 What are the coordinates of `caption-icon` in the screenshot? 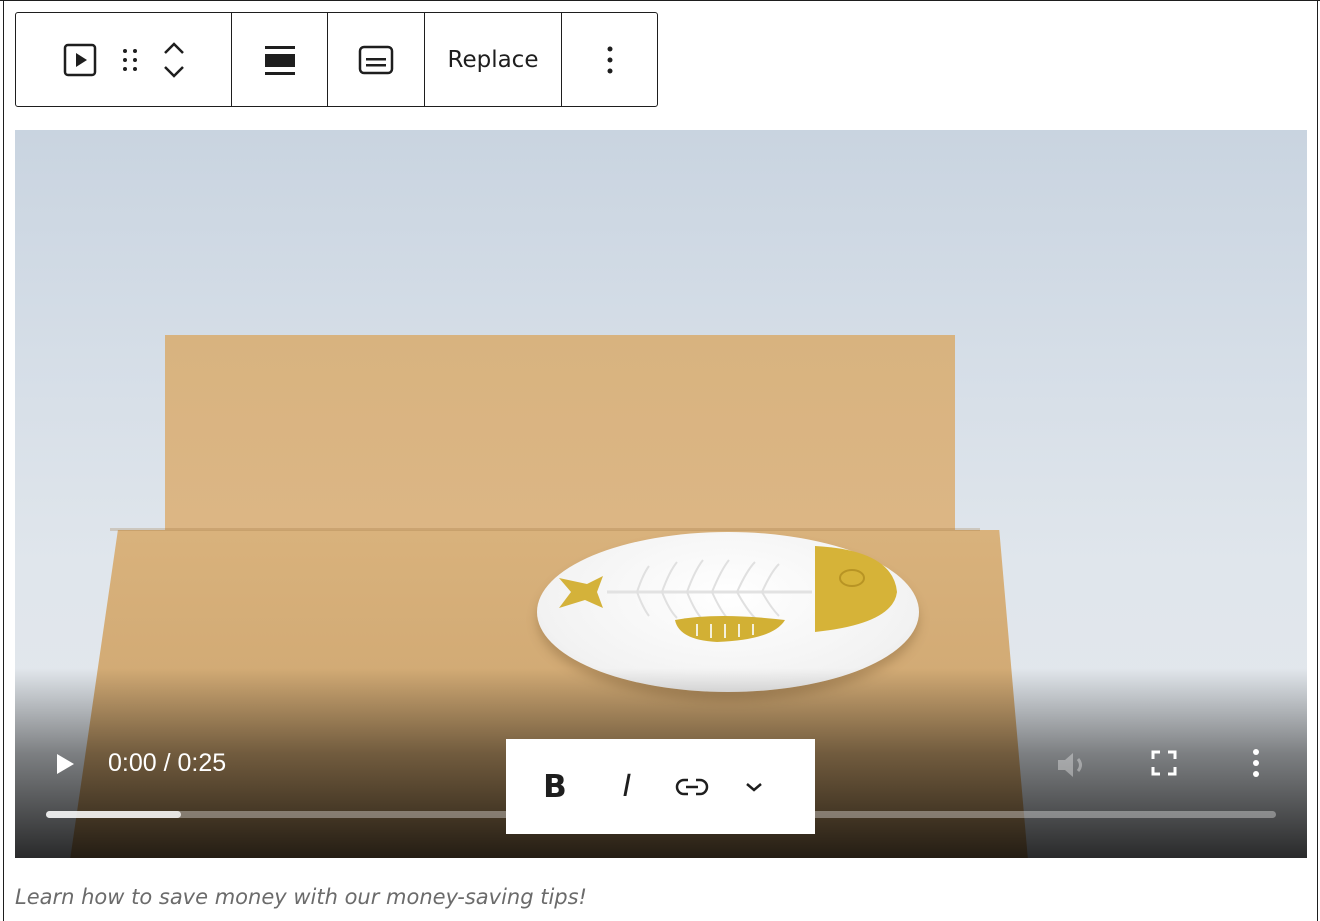 It's located at (376, 60).